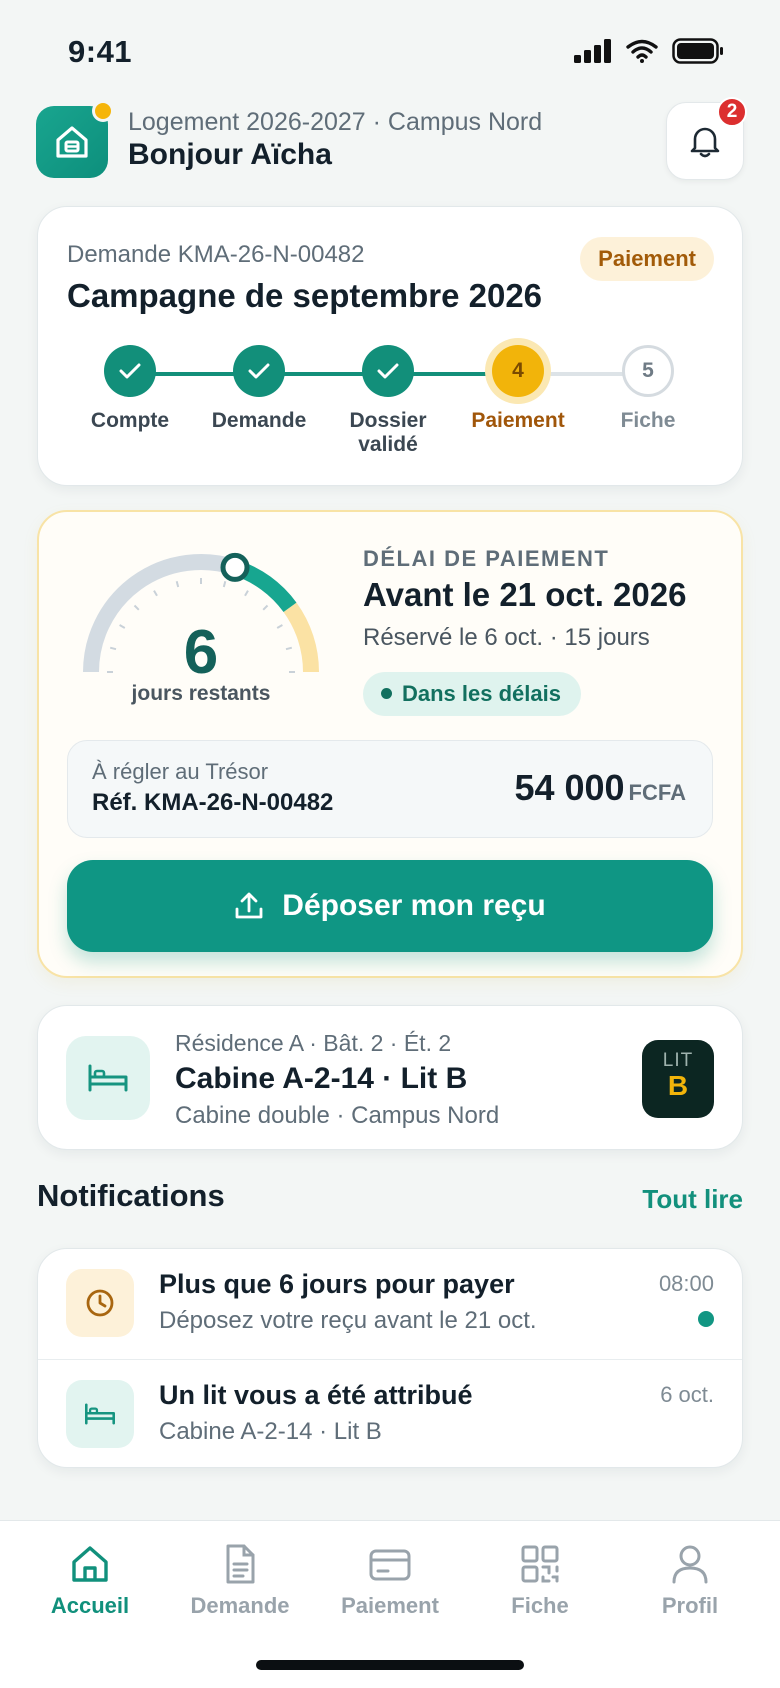 Image resolution: width=780 pixels, height=1688 pixels. I want to click on wifi-icon, so click(642, 51).